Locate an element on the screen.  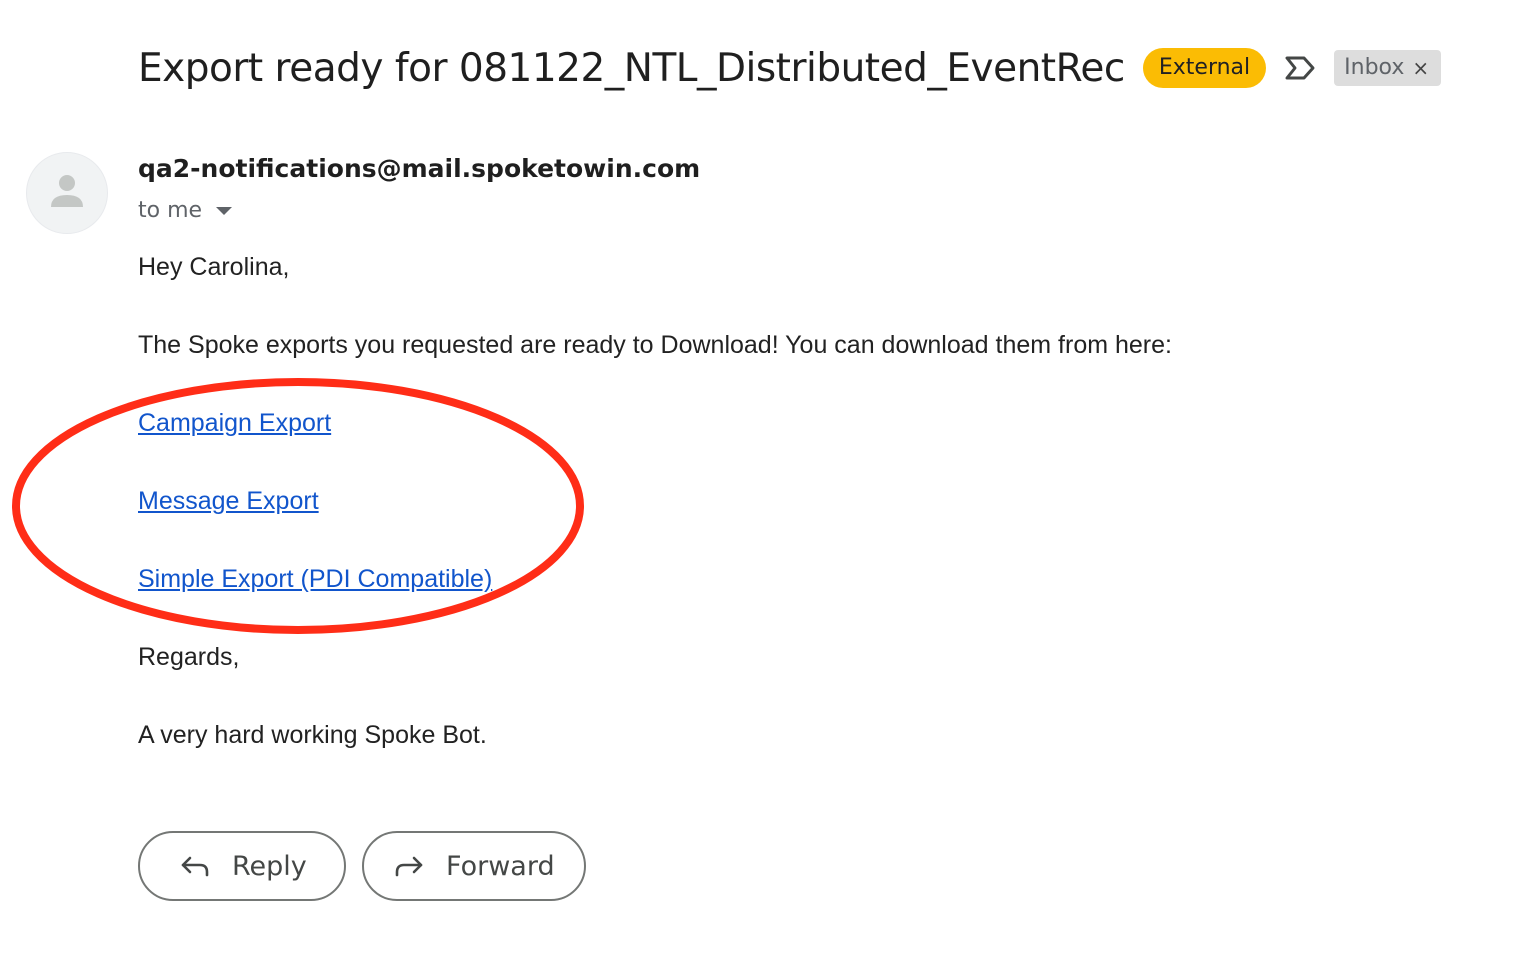
sender-avatar is located at coordinates (67, 193).